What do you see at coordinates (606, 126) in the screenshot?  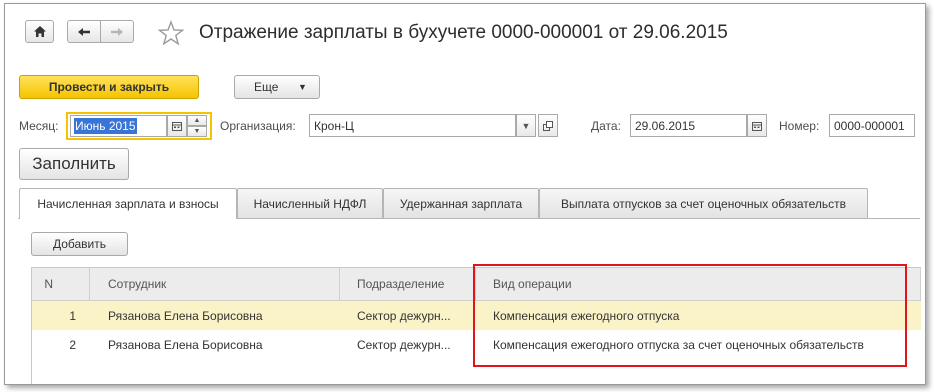 I see `date-label: Дата:` at bounding box center [606, 126].